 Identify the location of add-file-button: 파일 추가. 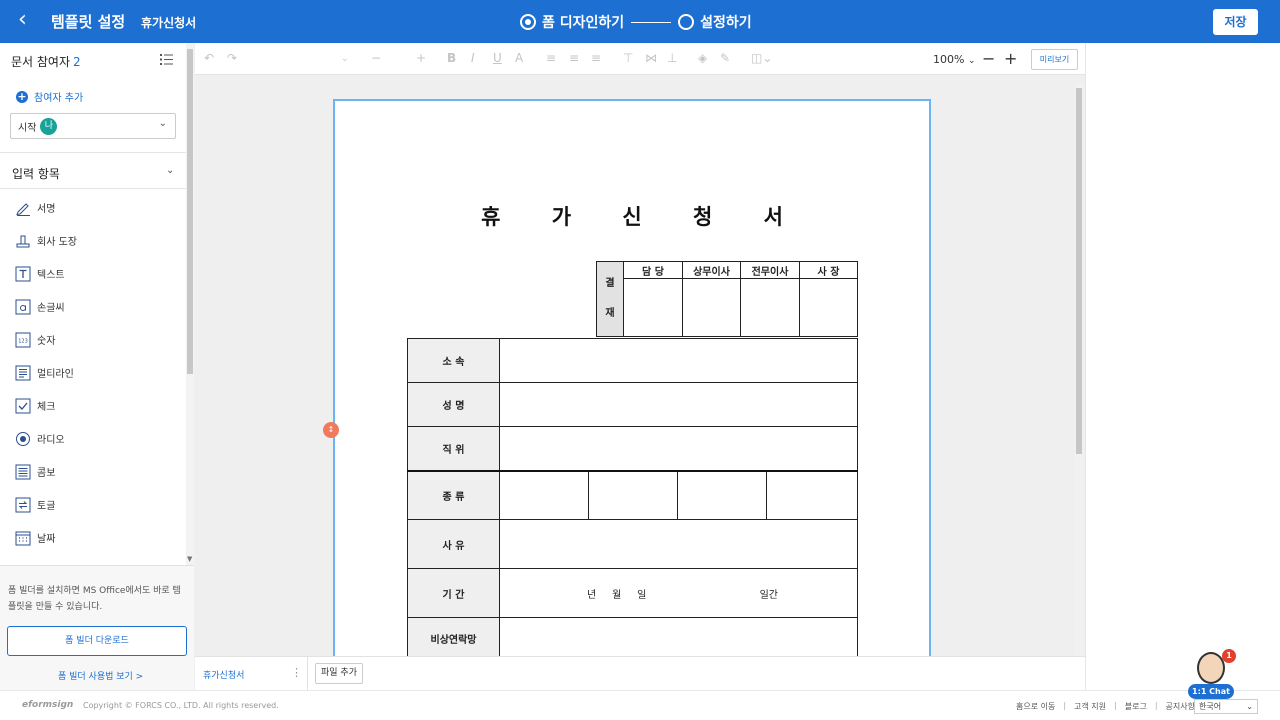
(339, 673).